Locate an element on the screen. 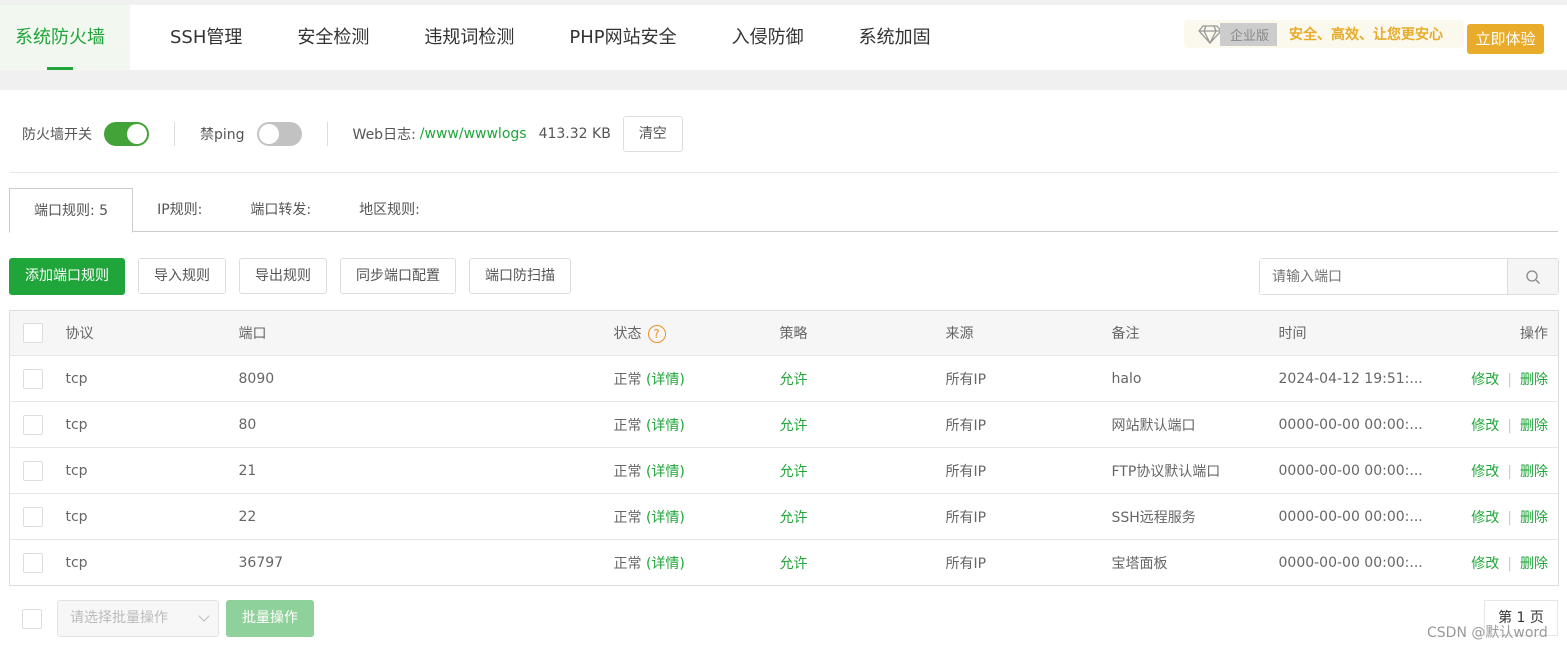  sync-port-config-button: 同步端口配置 is located at coordinates (398, 276).